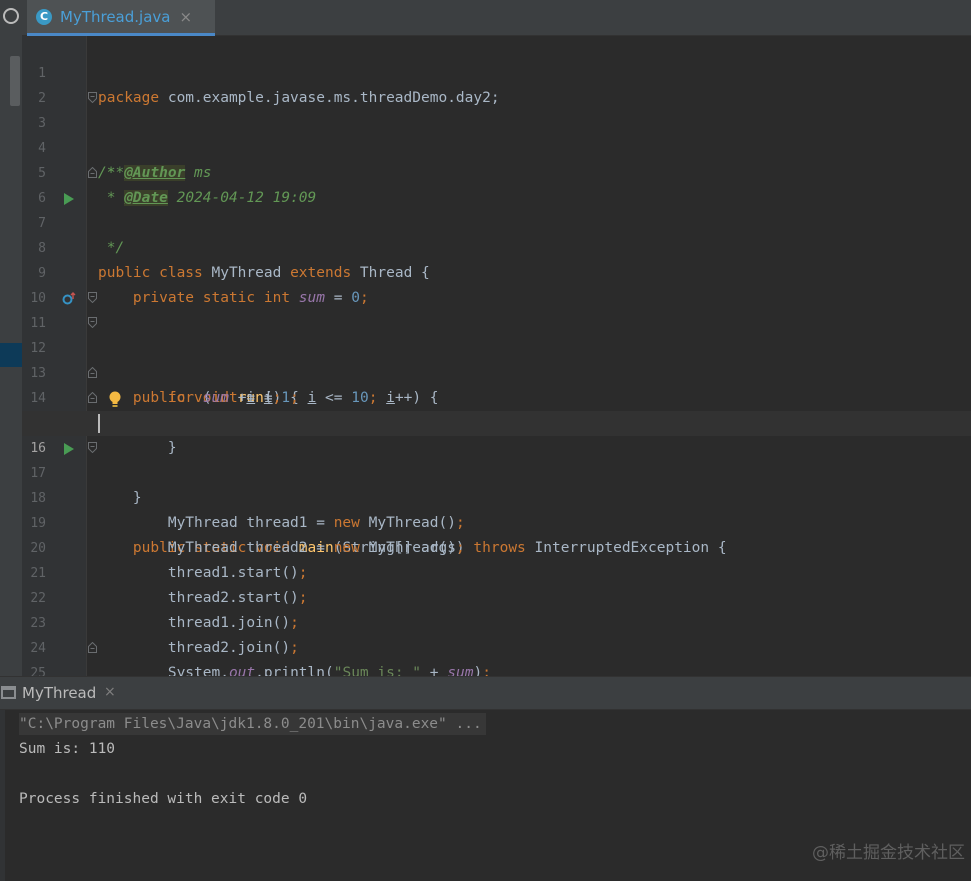  Describe the element at coordinates (11, 16) in the screenshot. I see `structure-icon` at that location.